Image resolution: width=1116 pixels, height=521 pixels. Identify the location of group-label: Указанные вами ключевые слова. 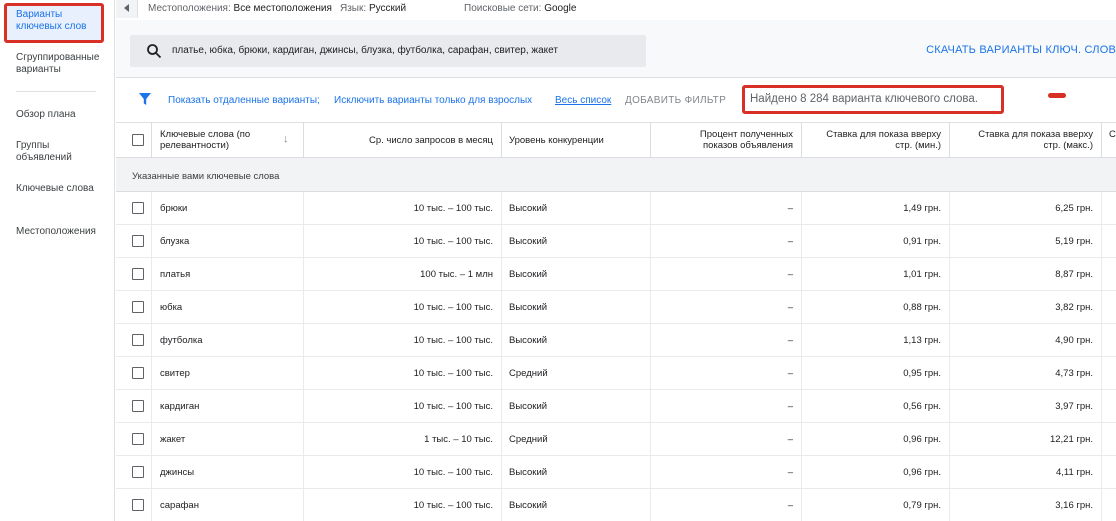
(206, 176).